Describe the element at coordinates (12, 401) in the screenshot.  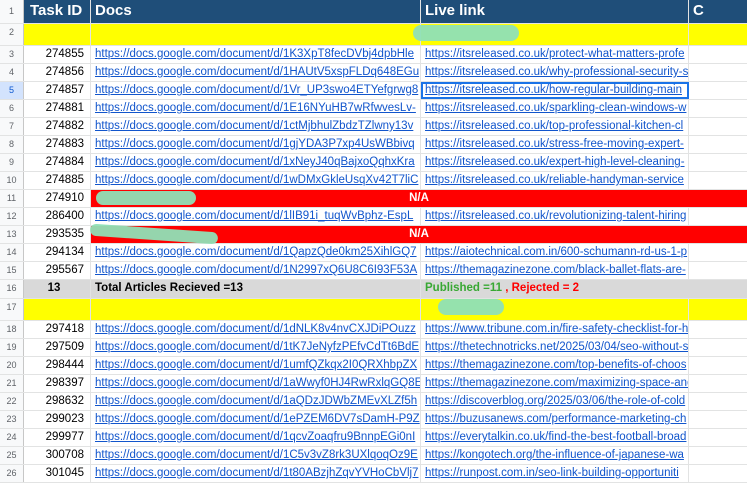
I see `row-number: 22` at that location.